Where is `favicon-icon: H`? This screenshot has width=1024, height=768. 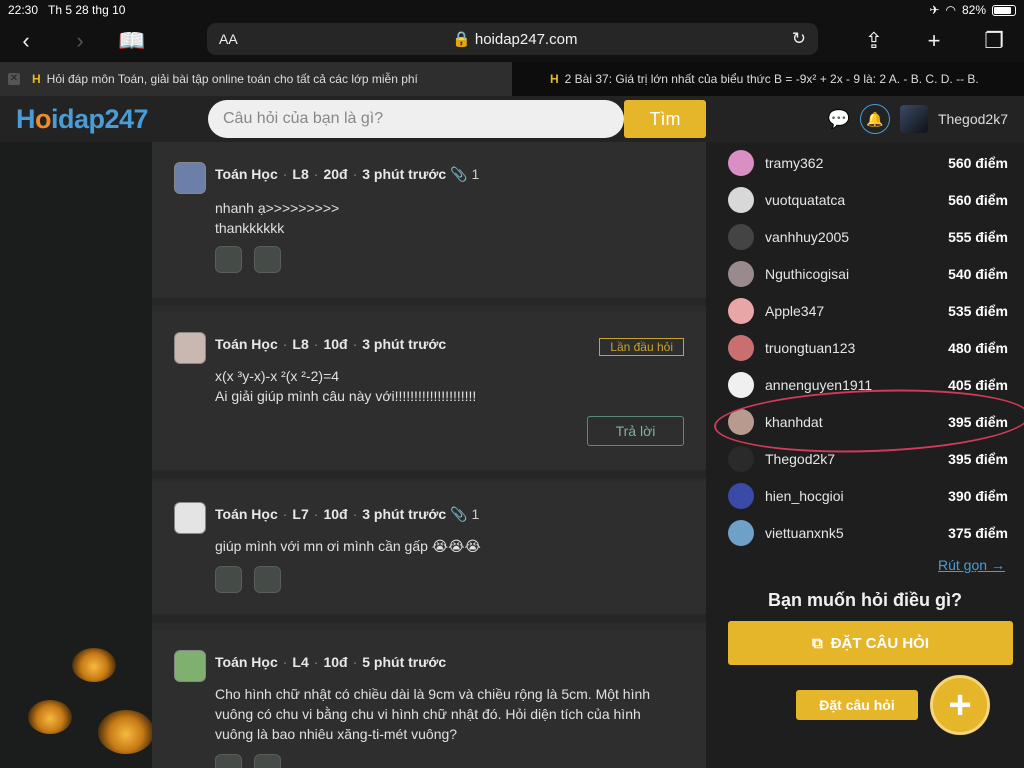 favicon-icon: H is located at coordinates (36, 79).